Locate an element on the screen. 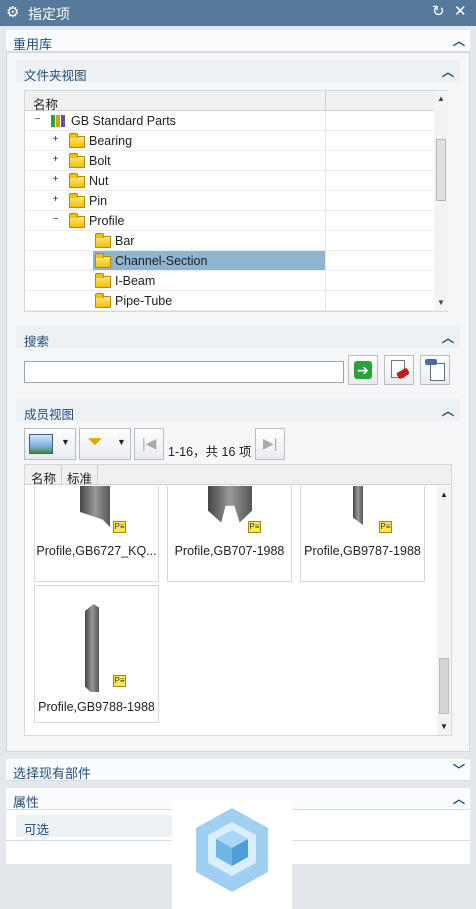  tree-row: + Pin is located at coordinates (229, 201).